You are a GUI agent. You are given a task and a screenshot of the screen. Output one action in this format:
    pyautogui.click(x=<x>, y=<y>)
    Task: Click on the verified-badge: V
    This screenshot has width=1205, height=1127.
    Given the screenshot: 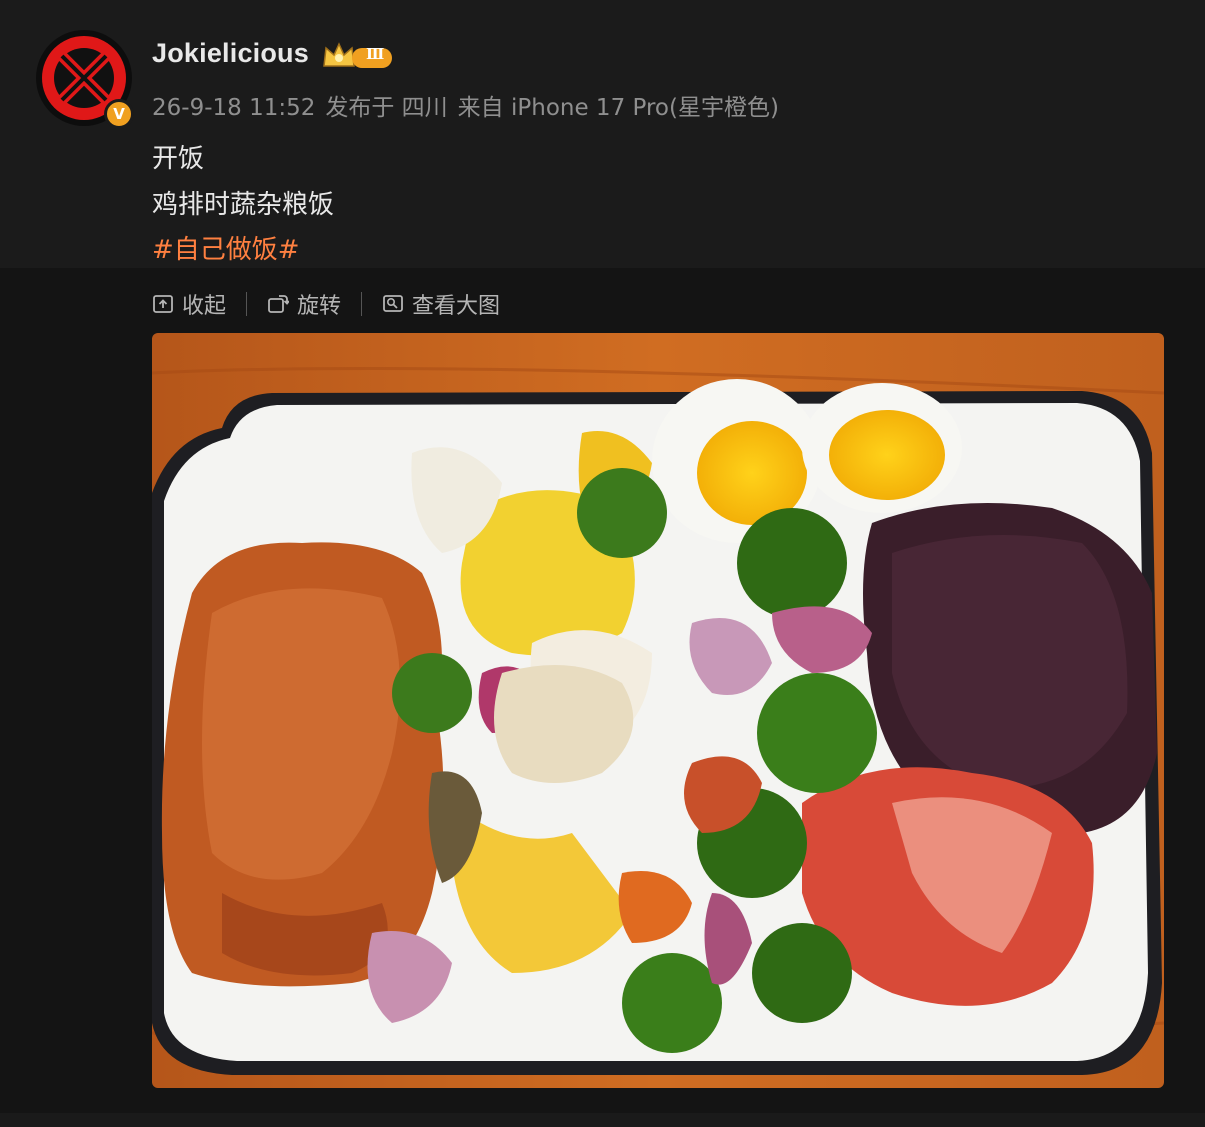 What is the action you would take?
    pyautogui.click(x=119, y=114)
    